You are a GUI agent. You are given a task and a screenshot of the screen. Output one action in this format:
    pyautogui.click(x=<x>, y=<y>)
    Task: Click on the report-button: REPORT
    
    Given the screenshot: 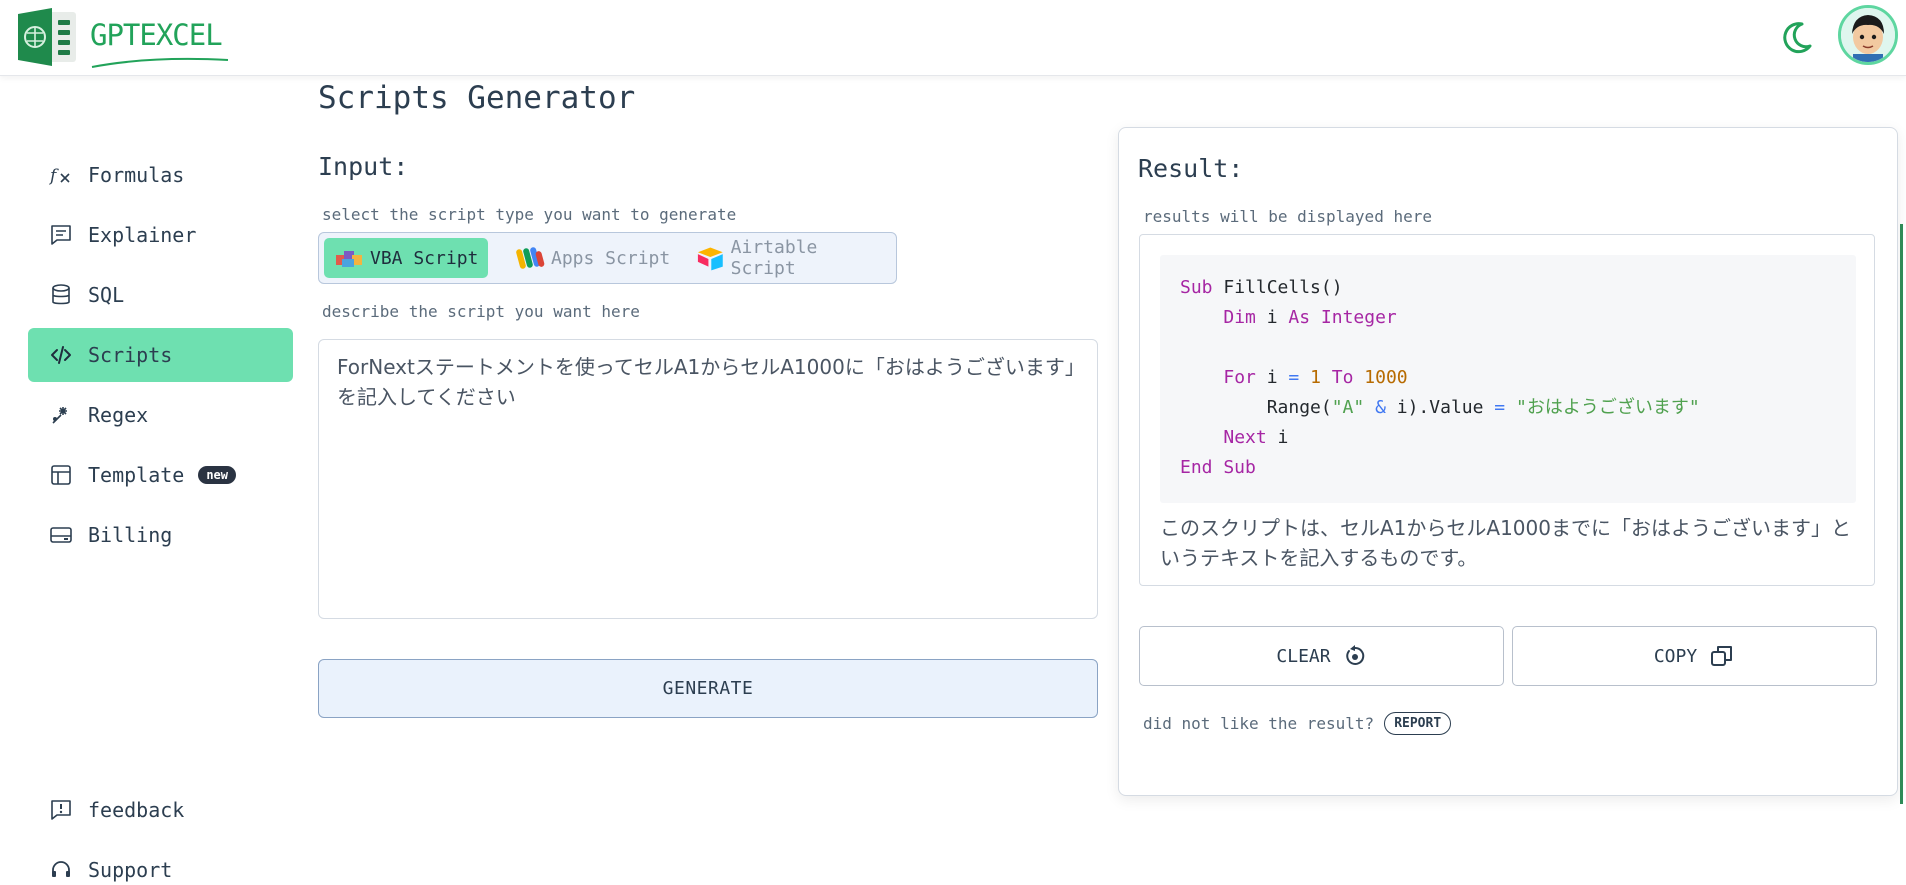 What is the action you would take?
    pyautogui.click(x=1418, y=723)
    